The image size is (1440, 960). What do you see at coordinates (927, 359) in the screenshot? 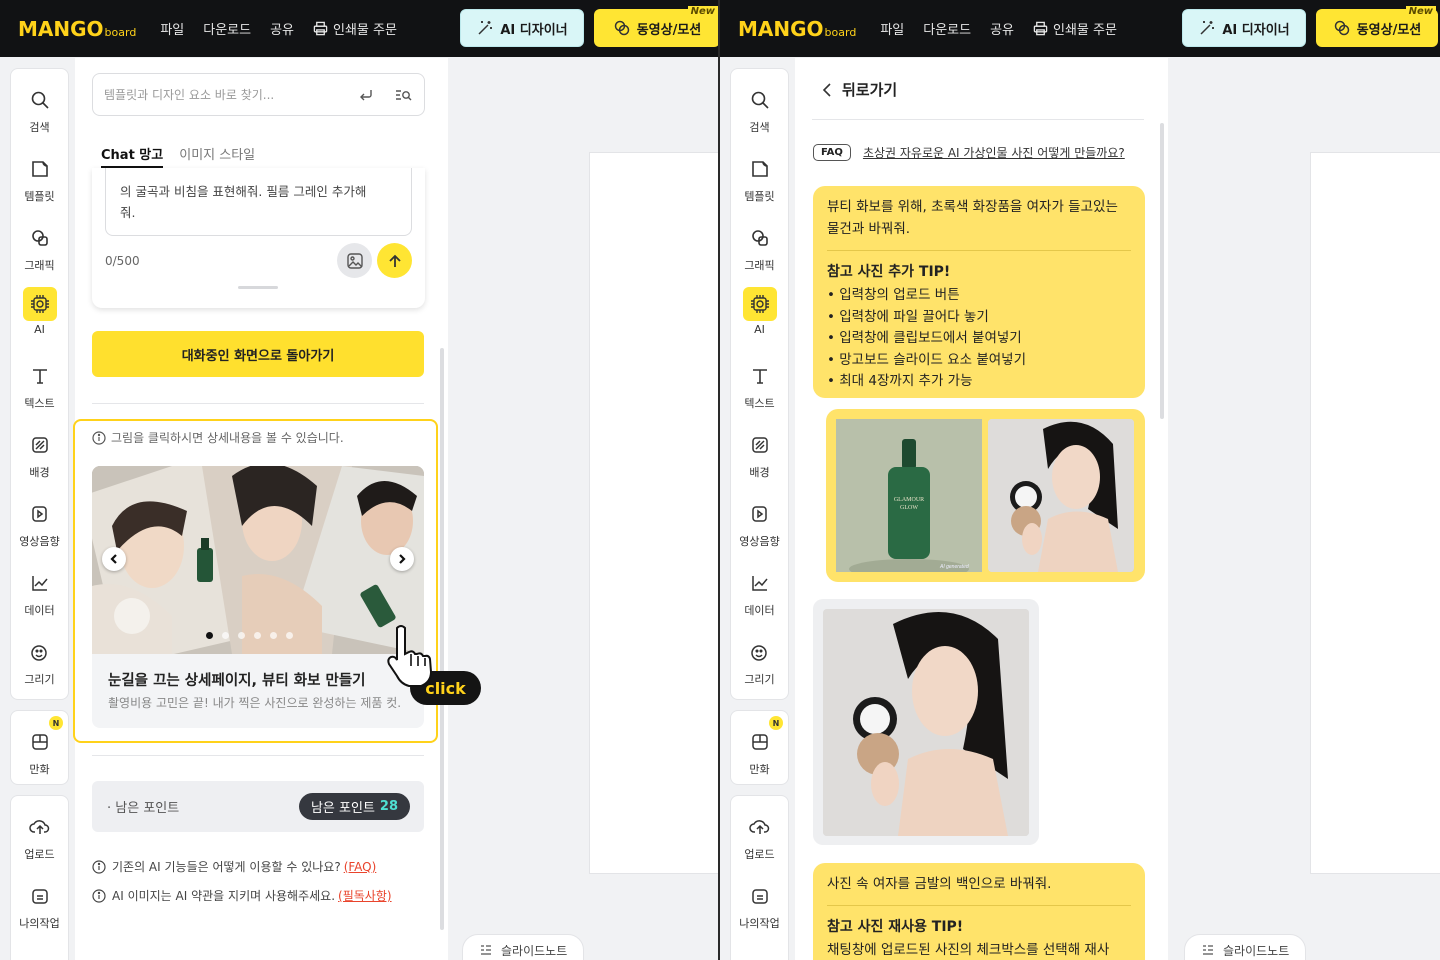
I see `tip-item: • 망고보드 슬라이드 요소 붙여넣기` at bounding box center [927, 359].